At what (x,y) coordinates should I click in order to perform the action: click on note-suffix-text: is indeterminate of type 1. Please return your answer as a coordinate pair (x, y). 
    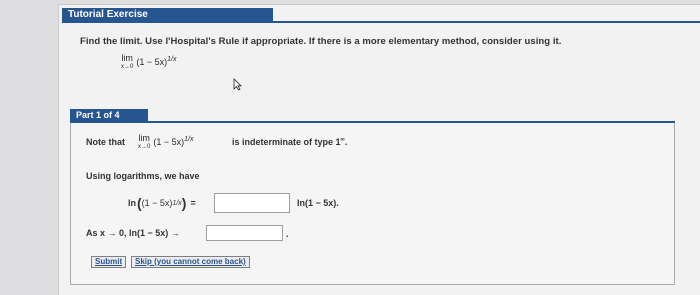
    Looking at the image, I should click on (286, 142).